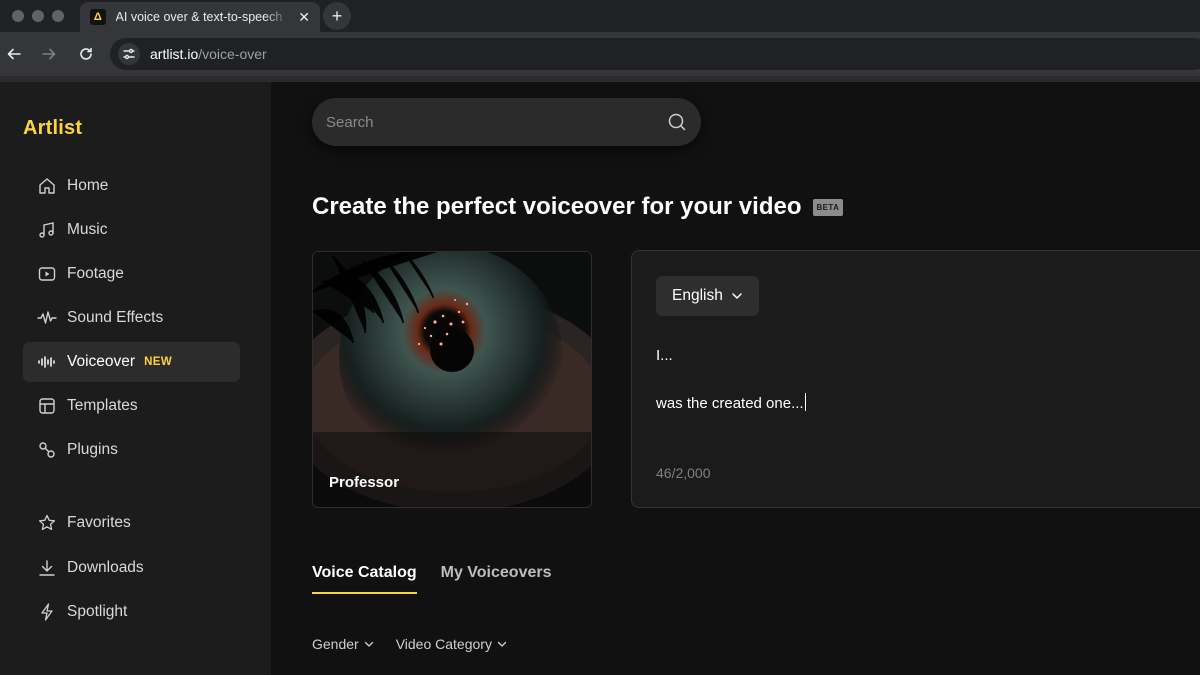  What do you see at coordinates (600, 16) in the screenshot?
I see `browser-tab-bar: Δ AI voice over & text-to-speech ✕ +` at bounding box center [600, 16].